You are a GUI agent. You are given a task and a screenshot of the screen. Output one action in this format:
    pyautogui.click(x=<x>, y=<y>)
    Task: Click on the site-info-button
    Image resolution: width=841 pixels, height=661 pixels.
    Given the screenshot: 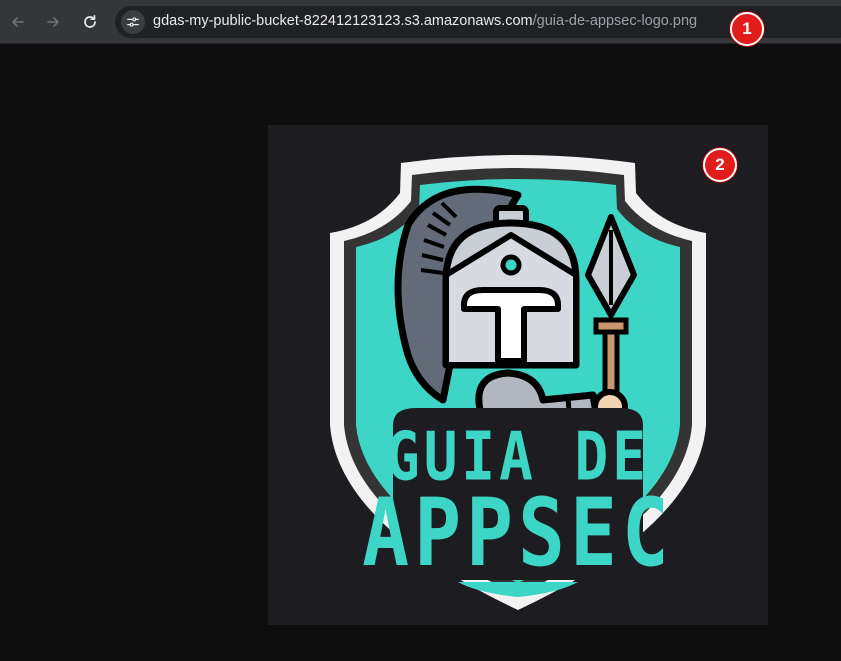 What is the action you would take?
    pyautogui.click(x=133, y=22)
    